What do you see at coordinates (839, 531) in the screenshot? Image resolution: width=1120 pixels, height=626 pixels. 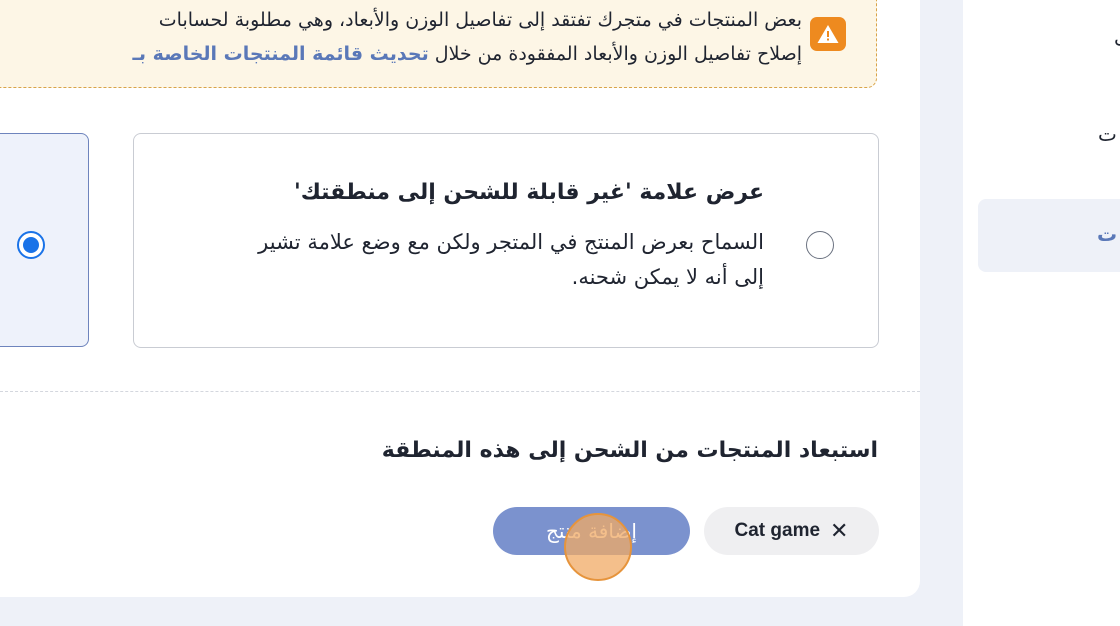 I see `remove-product-icon: ✕` at bounding box center [839, 531].